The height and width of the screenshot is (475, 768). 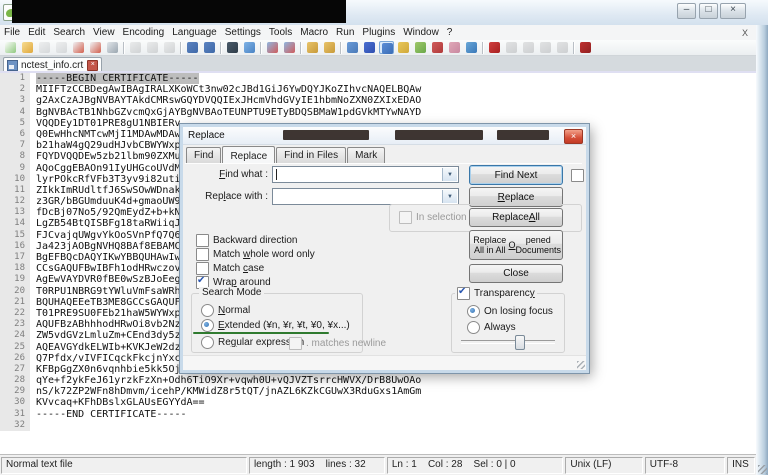 I want to click on doc-map-icon, so click(x=403, y=47).